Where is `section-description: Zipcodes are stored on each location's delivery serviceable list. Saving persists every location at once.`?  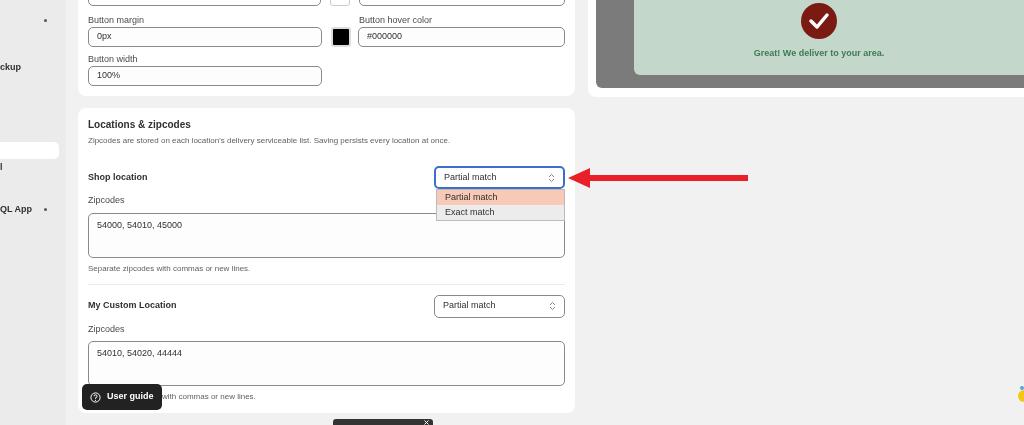 section-description: Zipcodes are stored on each location's delivery serviceable list. Saving persists every location at once. is located at coordinates (270, 141).